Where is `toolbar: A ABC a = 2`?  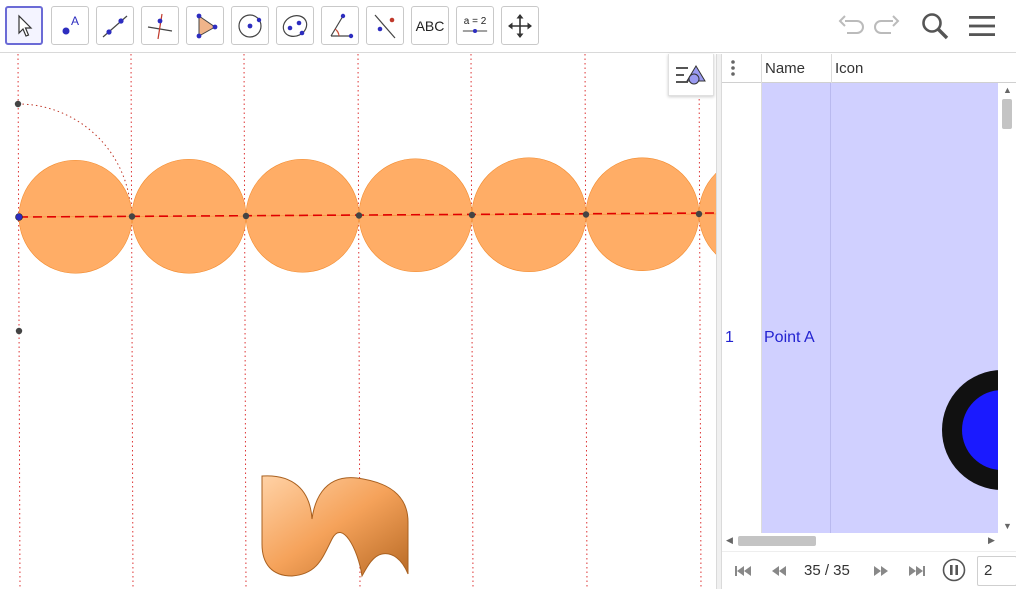 toolbar: A ABC a = 2 is located at coordinates (508, 26).